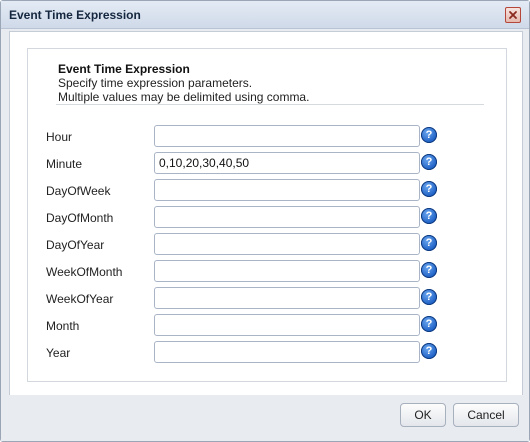 The height and width of the screenshot is (442, 530). What do you see at coordinates (429, 270) in the screenshot?
I see `weekofmonth-help-icon: ?` at bounding box center [429, 270].